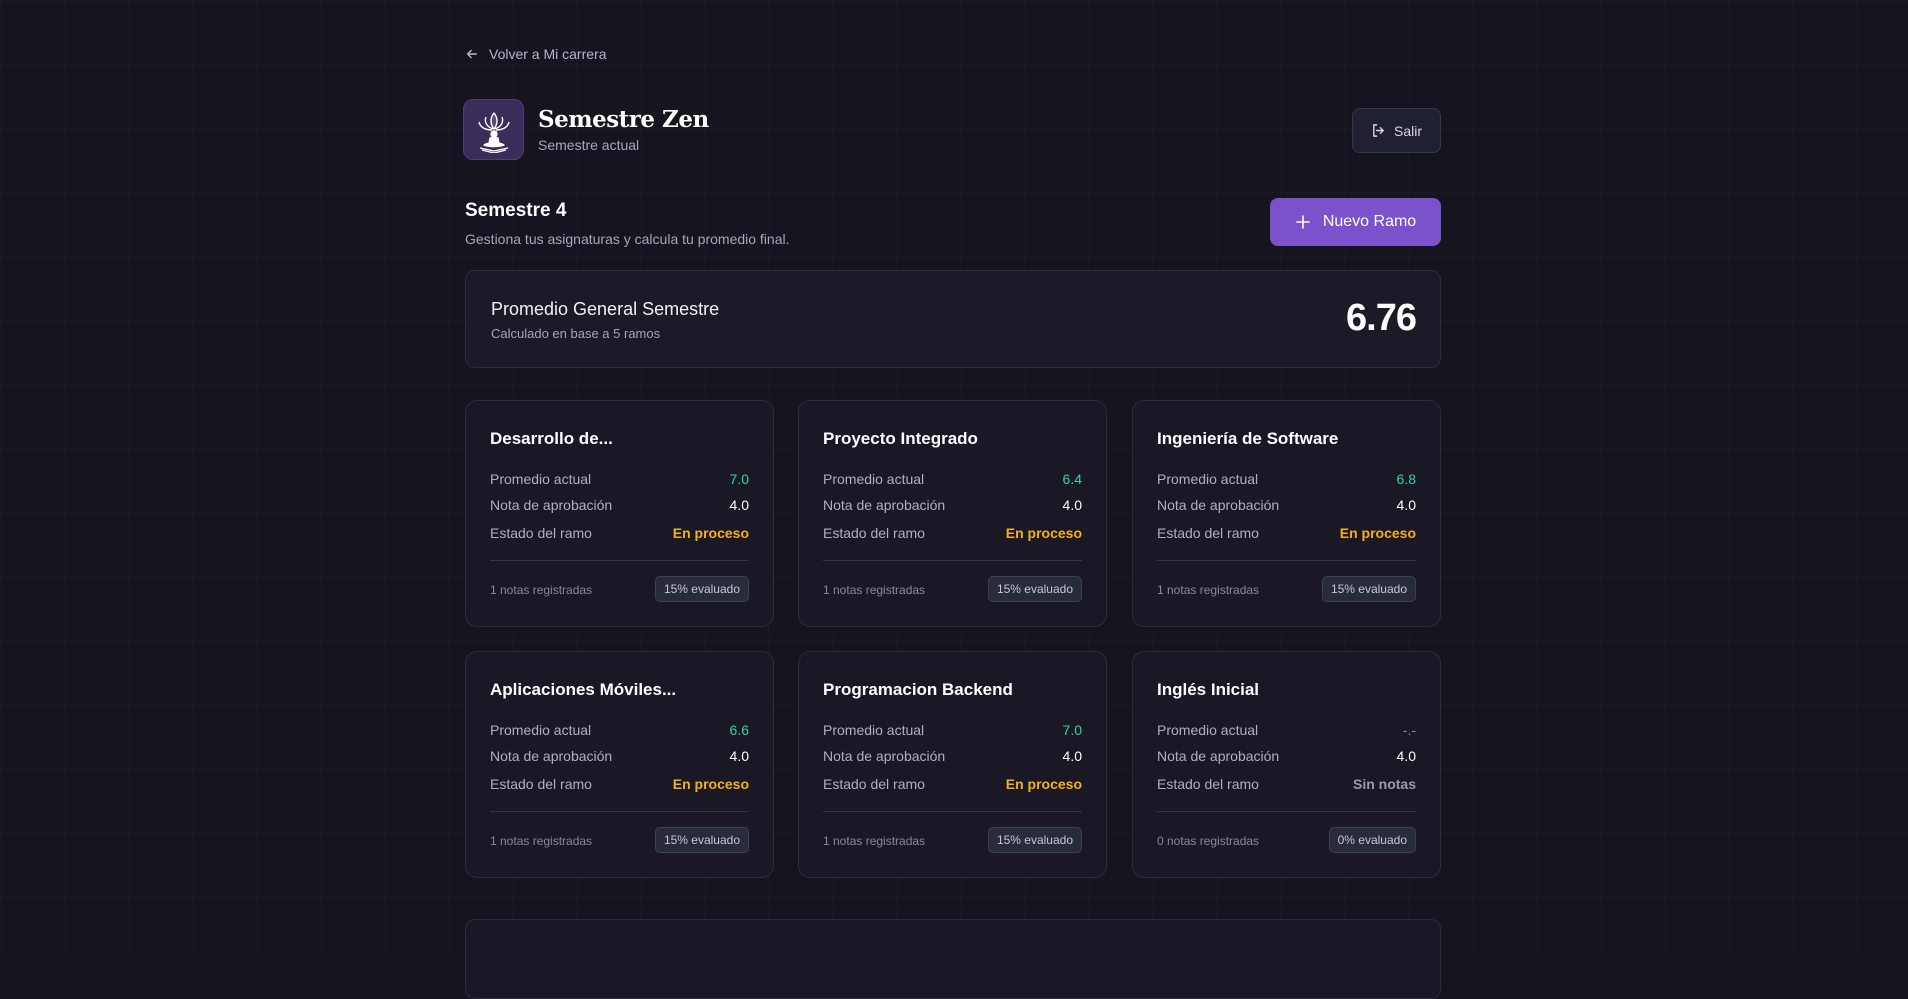 The height and width of the screenshot is (999, 1908). I want to click on course-name: Programacion Backend, so click(918, 689).